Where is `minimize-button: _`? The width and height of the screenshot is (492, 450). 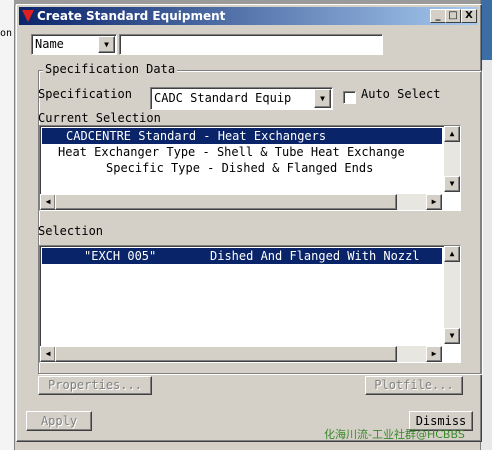
minimize-button: _ is located at coordinates (438, 16).